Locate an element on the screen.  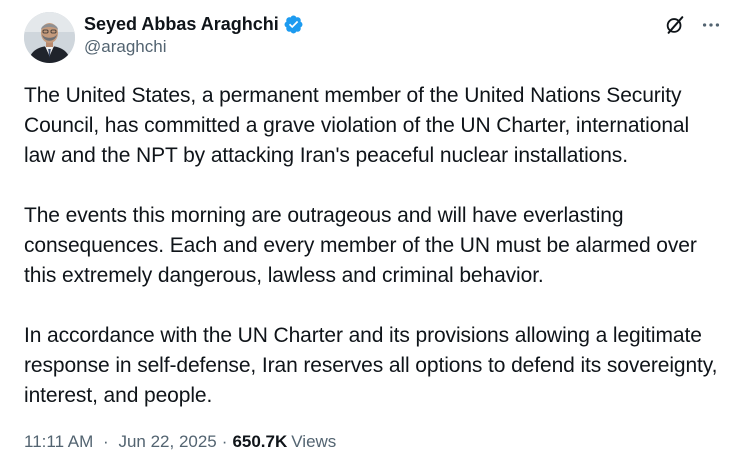
verified-badge-icon is located at coordinates (293, 24).